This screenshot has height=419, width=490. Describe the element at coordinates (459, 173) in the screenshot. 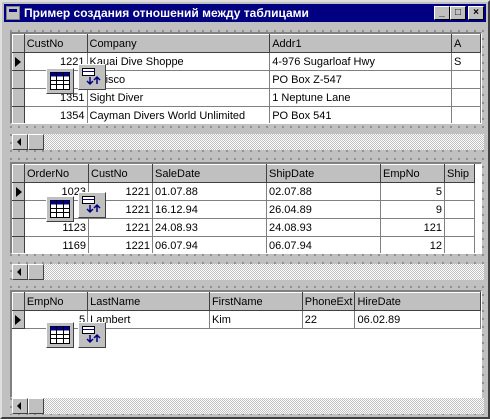

I see `column-header: Ship` at that location.